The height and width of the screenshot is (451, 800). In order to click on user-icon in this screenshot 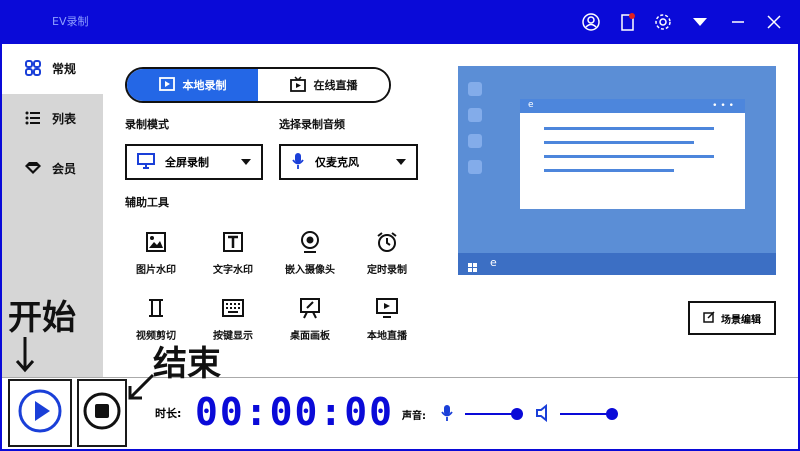, I will do `click(591, 22)`.